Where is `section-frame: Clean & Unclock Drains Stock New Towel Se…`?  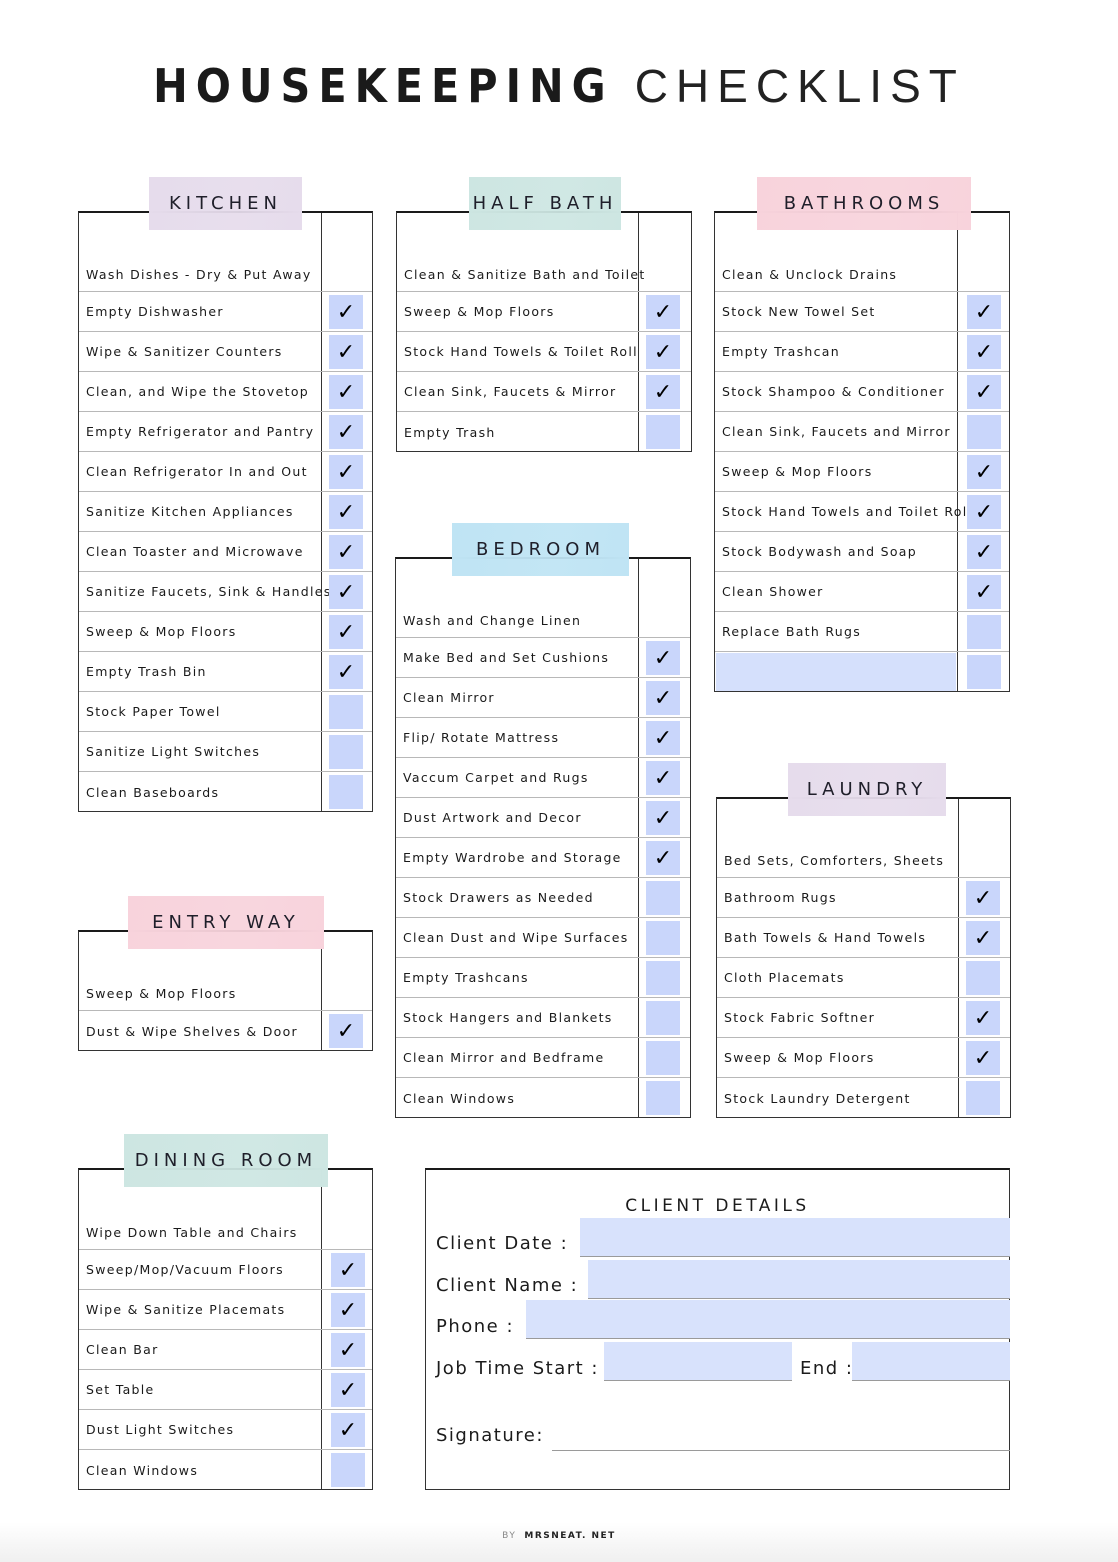
section-frame: Clean & Unclock Drains Stock New Towel Se… is located at coordinates (862, 451).